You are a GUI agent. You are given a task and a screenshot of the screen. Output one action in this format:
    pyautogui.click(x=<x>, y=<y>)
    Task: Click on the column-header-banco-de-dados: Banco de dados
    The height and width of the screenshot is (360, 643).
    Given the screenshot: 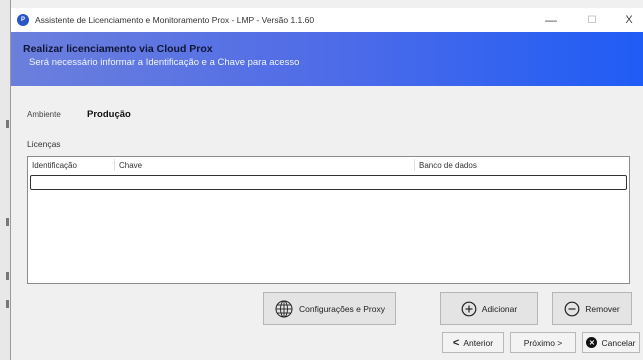 What is the action you would take?
    pyautogui.click(x=448, y=165)
    